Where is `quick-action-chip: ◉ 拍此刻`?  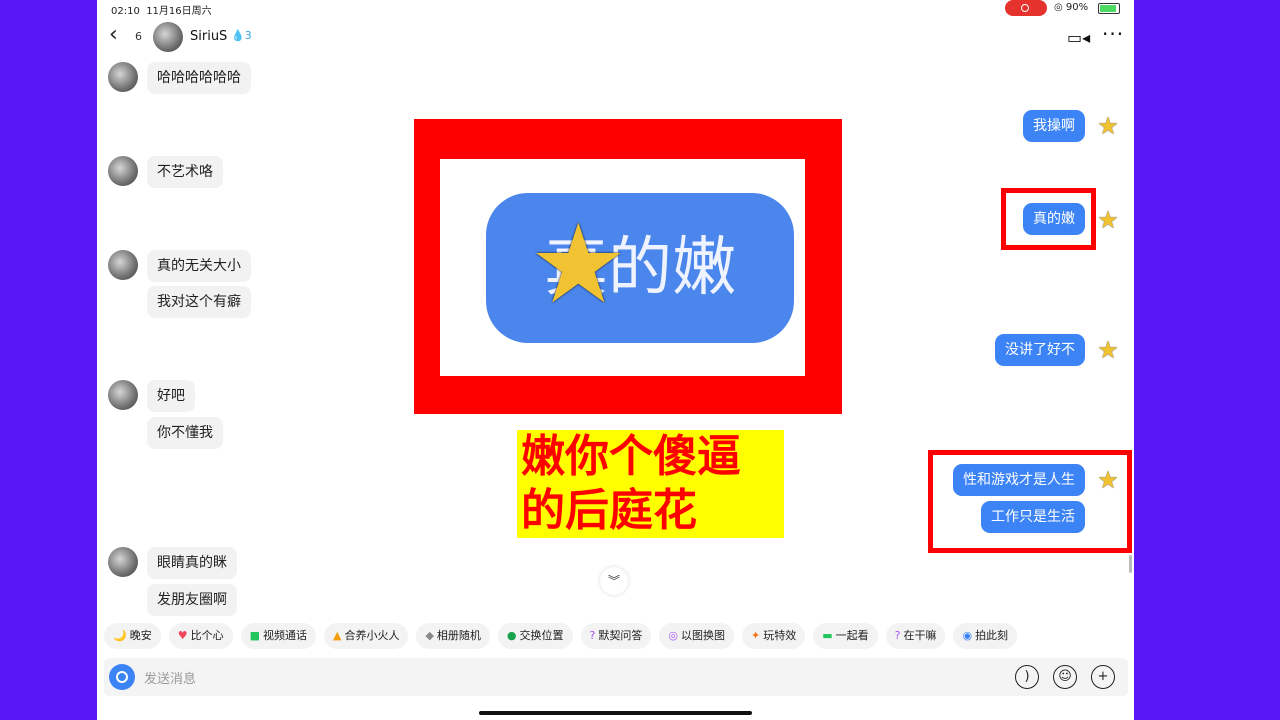
quick-action-chip: ◉ 拍此刻 is located at coordinates (985, 636).